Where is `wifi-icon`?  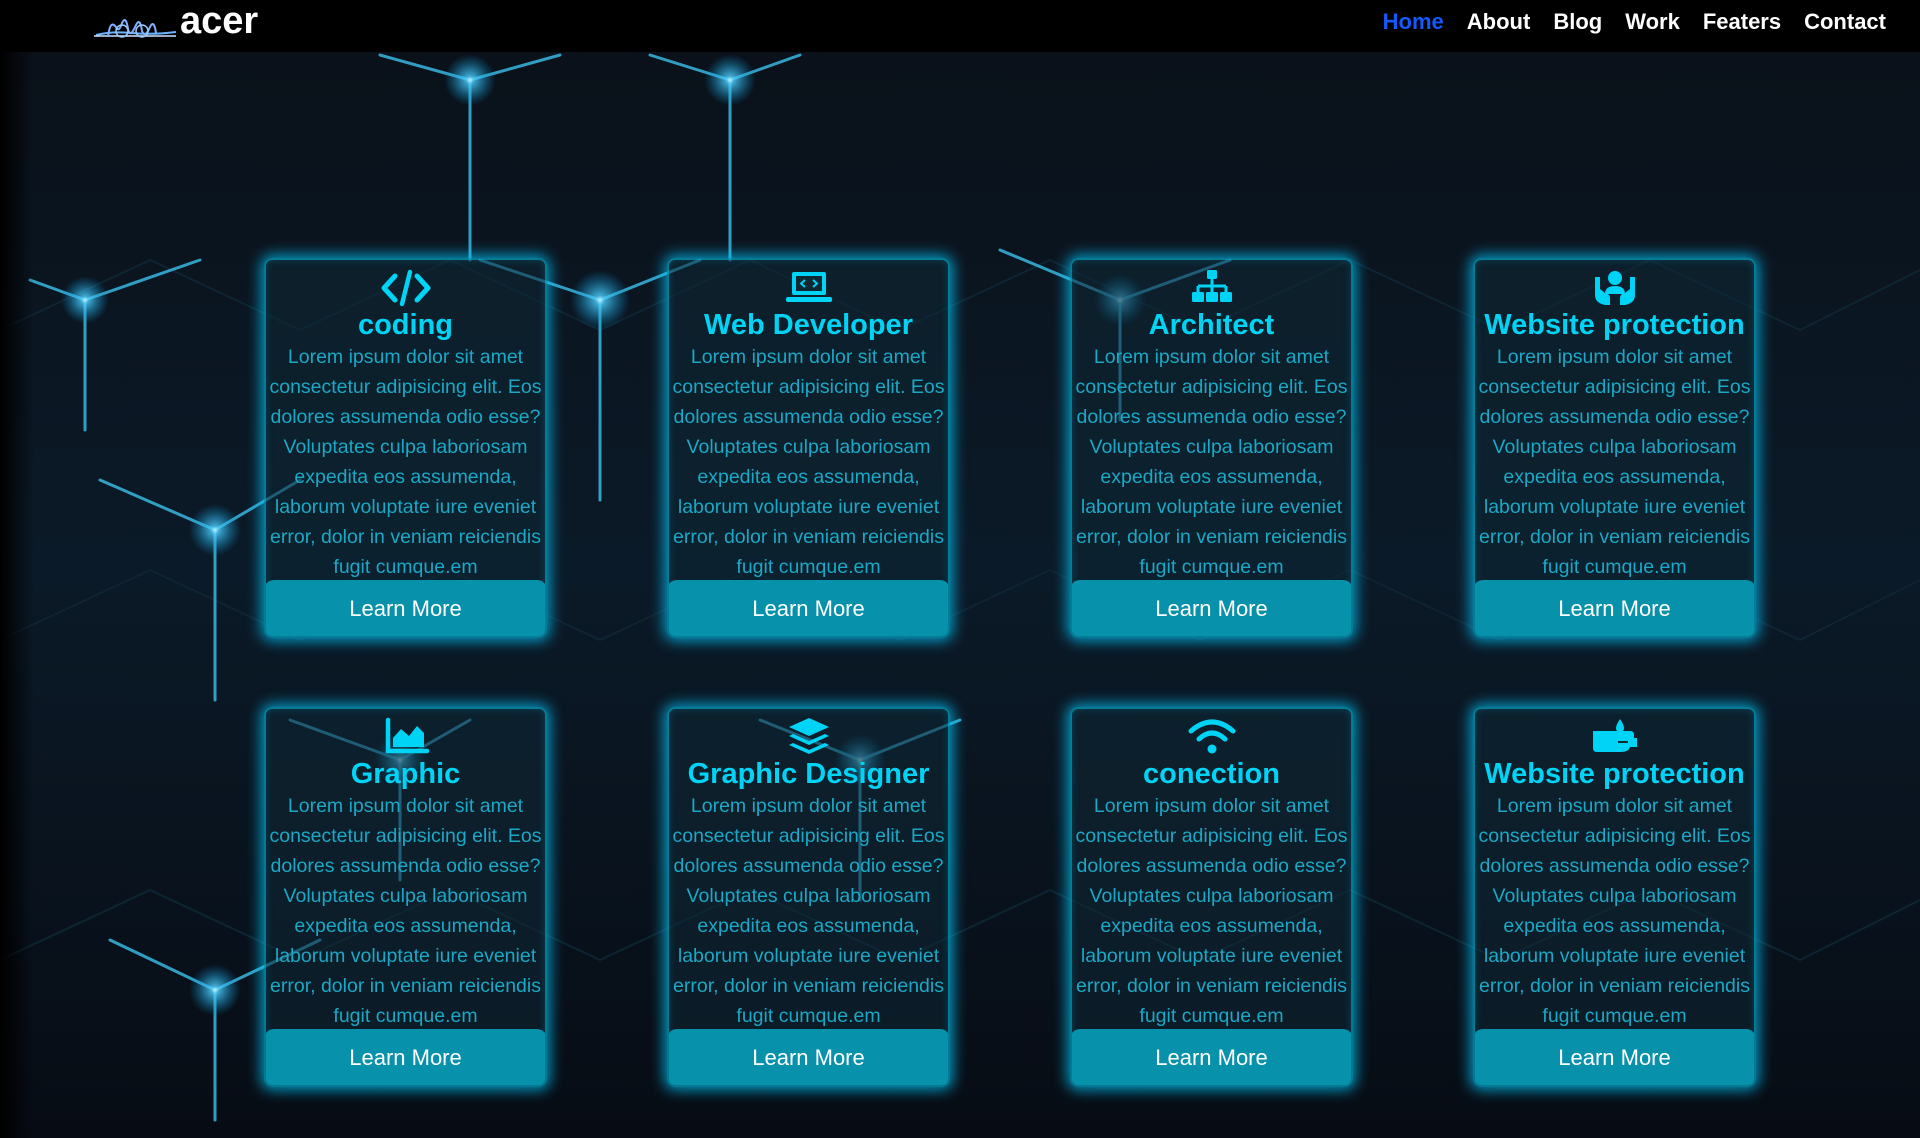
wifi-icon is located at coordinates (1211, 737).